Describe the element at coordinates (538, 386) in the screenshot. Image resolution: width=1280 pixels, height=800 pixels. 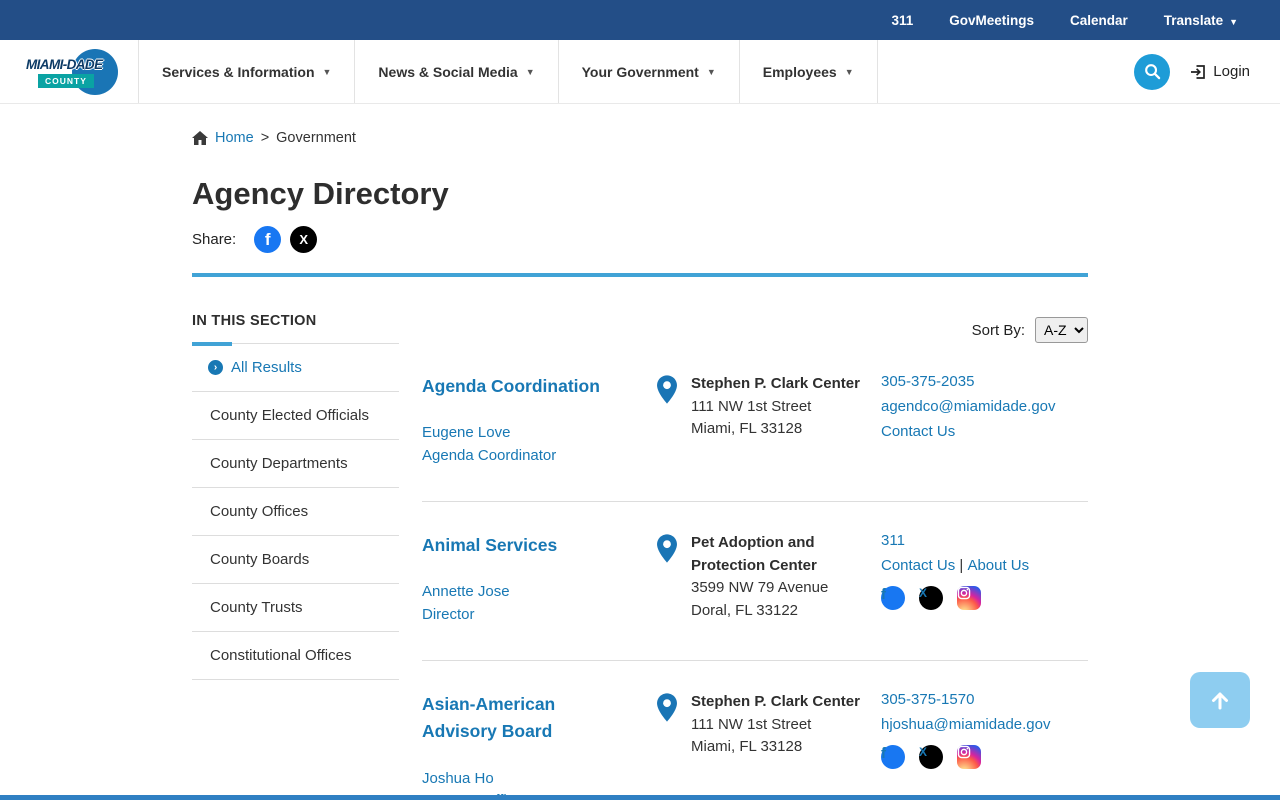
I see `agency-name-link: Agenda Coordination` at that location.